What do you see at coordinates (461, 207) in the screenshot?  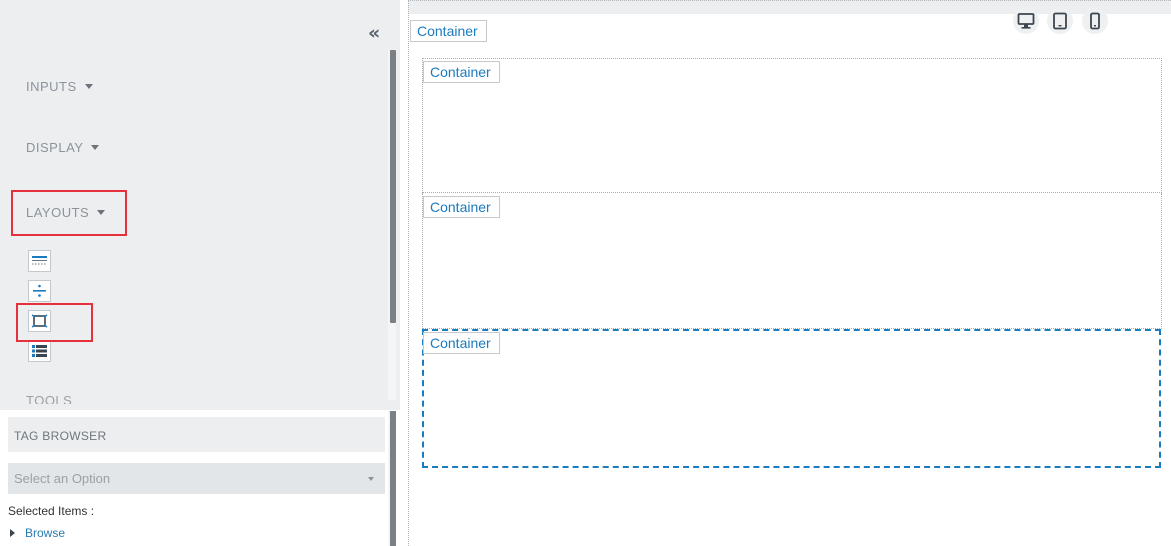 I see `container-2-label: Container` at bounding box center [461, 207].